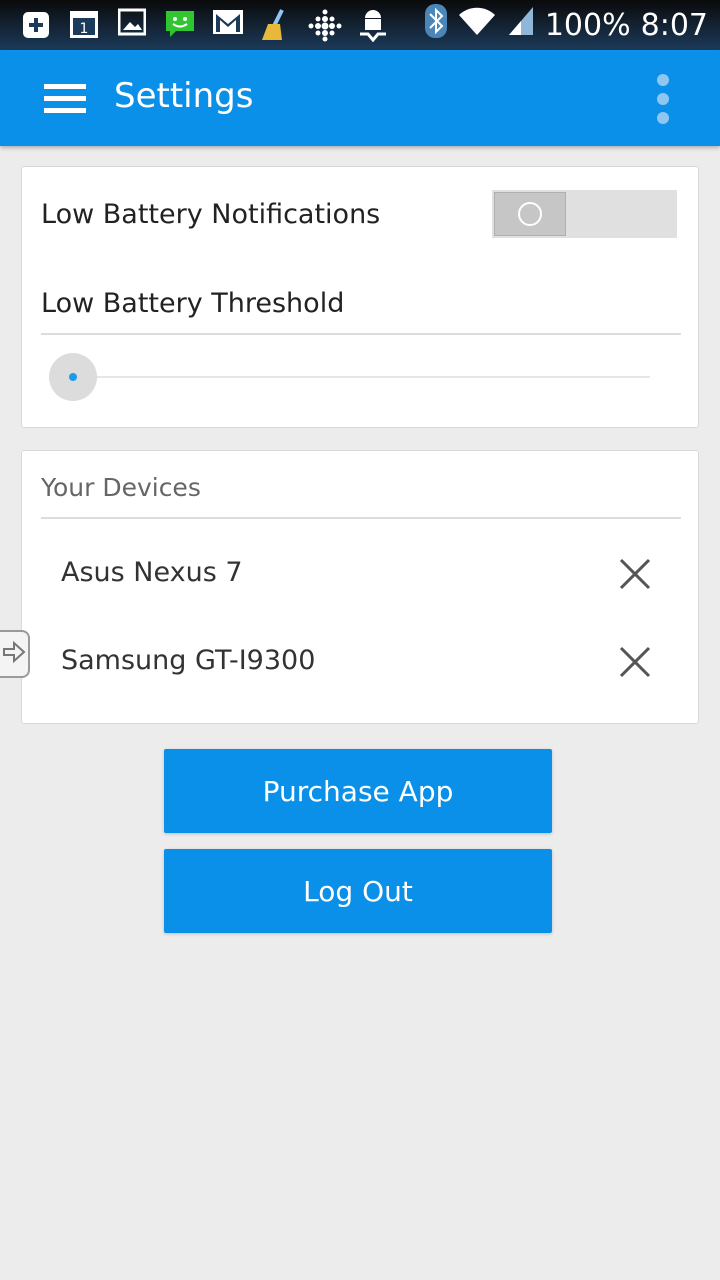 Image resolution: width=720 pixels, height=1280 pixels. I want to click on calendar-icon: 1, so click(84, 24).